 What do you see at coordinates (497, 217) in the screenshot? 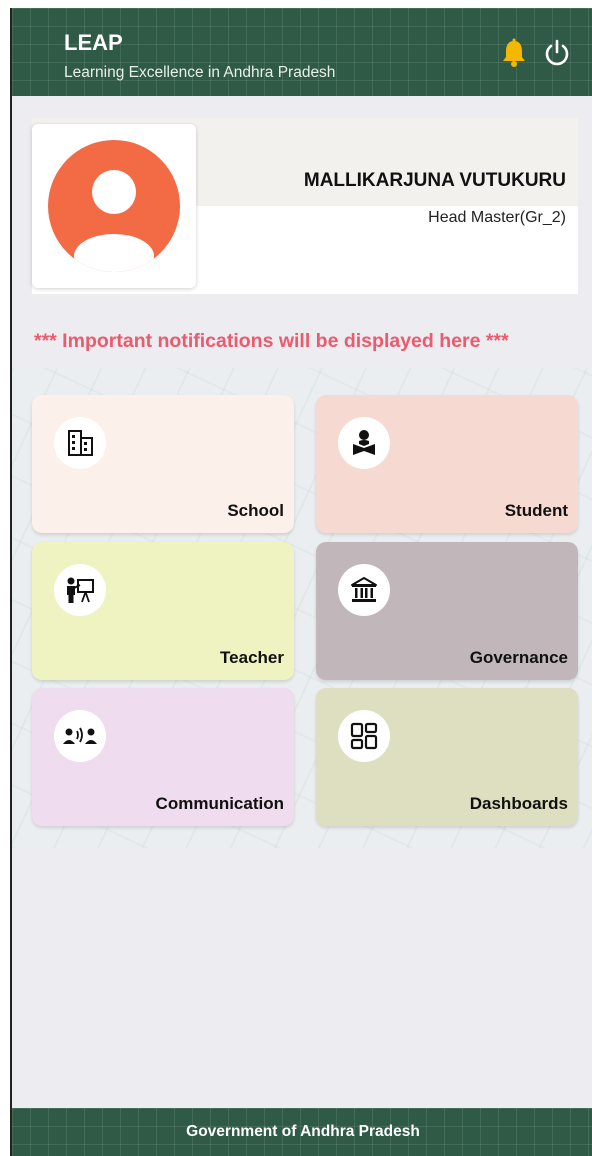
I see `profile-role: Head Master(Gr_2)` at bounding box center [497, 217].